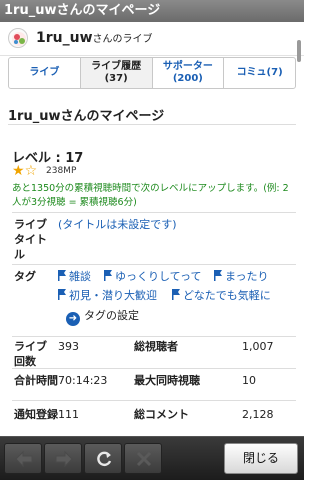  I want to click on stats-row: 通知登録 111 総コメント 2,128, so click(154, 418).